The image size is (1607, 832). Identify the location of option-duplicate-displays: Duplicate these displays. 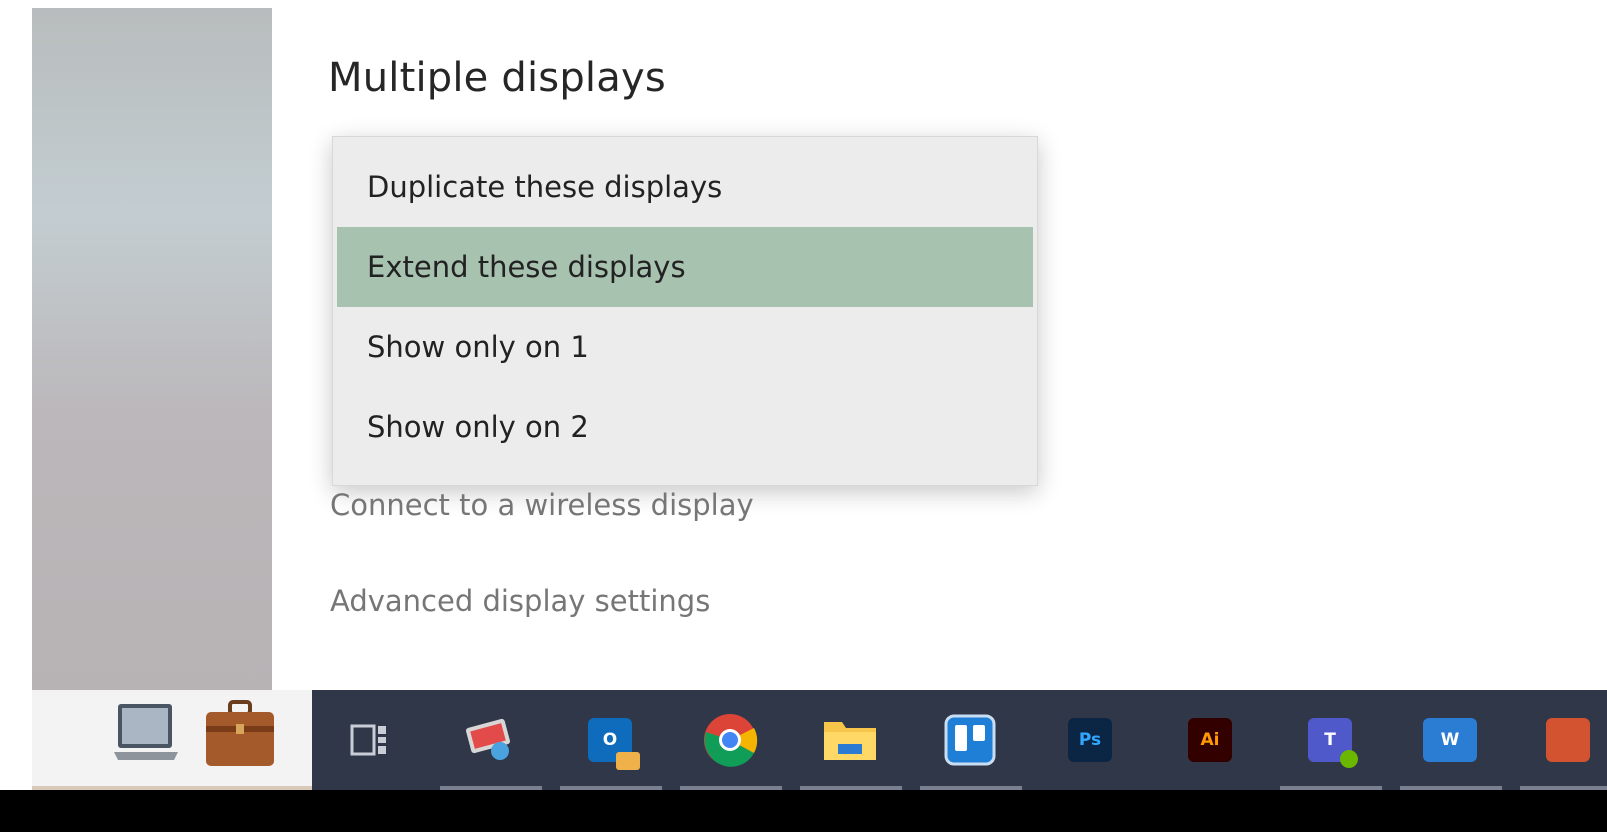
(685, 187).